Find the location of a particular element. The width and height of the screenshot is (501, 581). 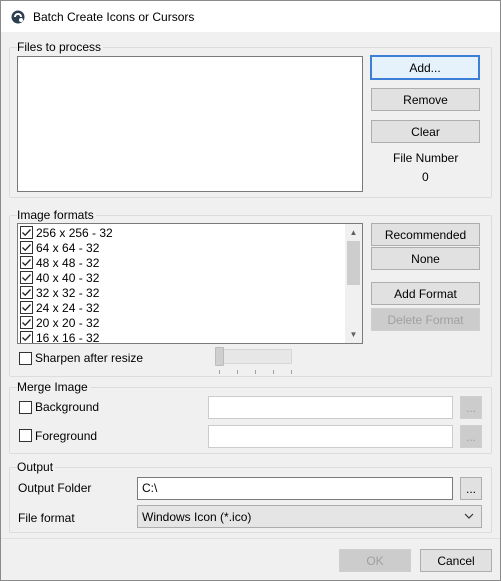

foreground-path-input is located at coordinates (330, 436).